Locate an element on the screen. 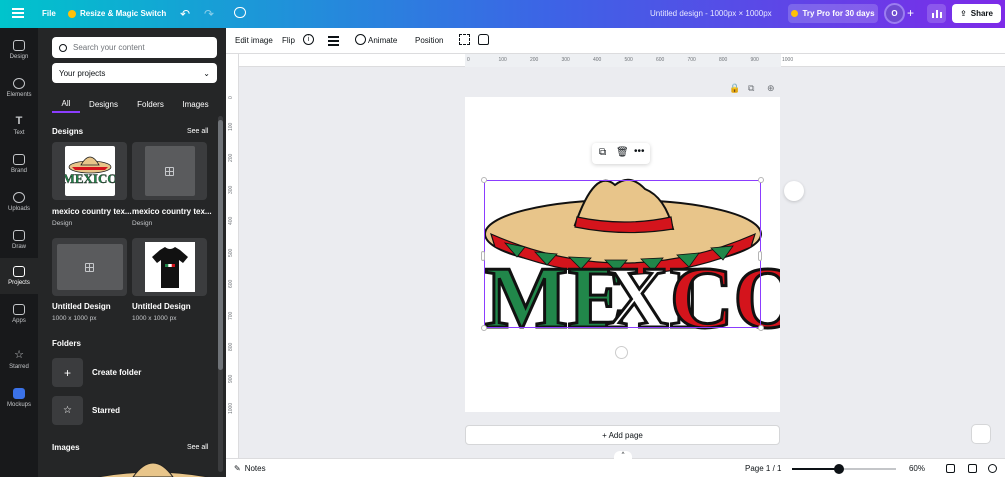 The width and height of the screenshot is (1005, 477). regenerate-icon is located at coordinates (794, 191).